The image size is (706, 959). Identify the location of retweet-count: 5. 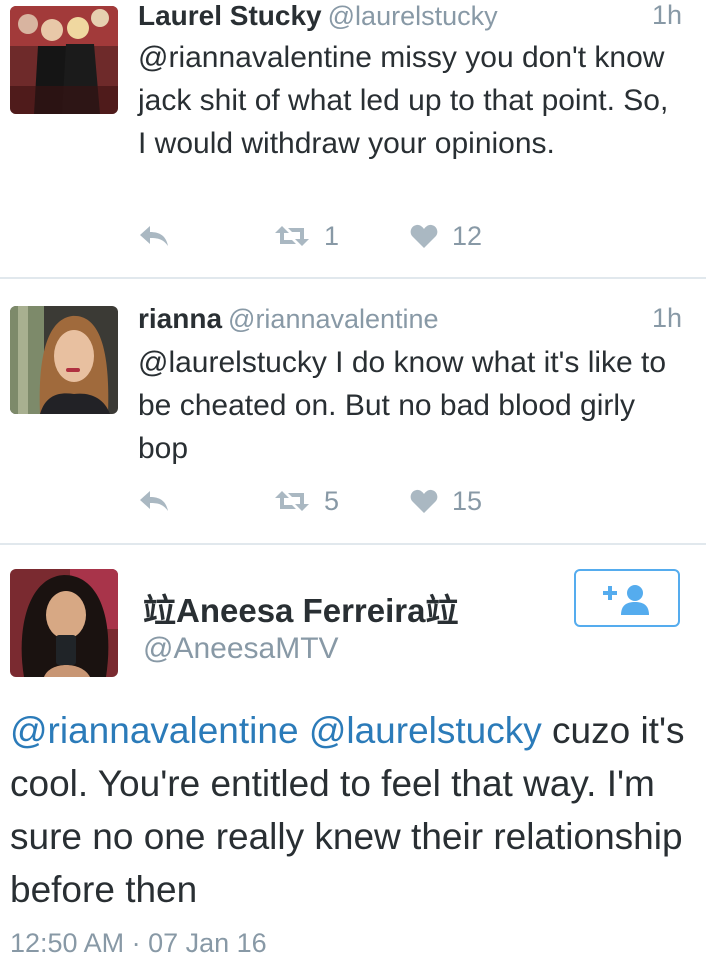
(332, 500).